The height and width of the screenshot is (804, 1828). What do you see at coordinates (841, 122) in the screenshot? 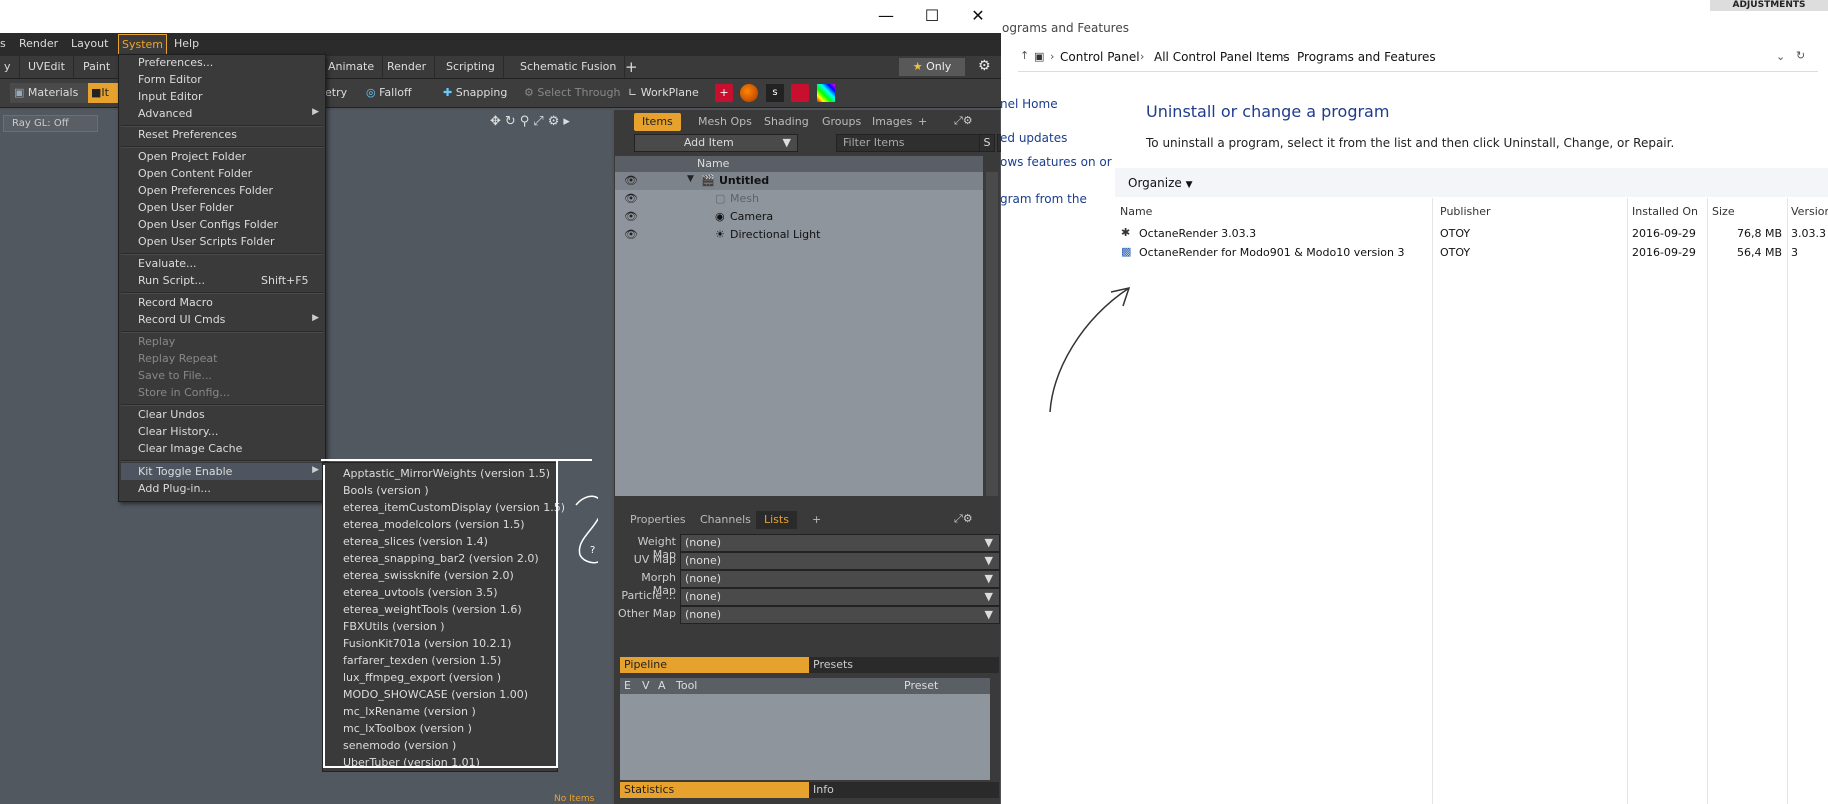
I see `tab-groups: Groups` at bounding box center [841, 122].